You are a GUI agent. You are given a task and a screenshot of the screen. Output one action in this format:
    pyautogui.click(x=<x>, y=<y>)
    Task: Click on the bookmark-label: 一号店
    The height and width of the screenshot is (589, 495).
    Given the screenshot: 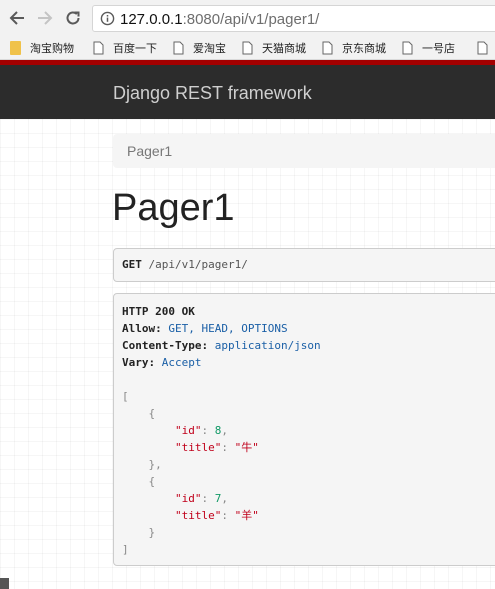 What is the action you would take?
    pyautogui.click(x=438, y=49)
    